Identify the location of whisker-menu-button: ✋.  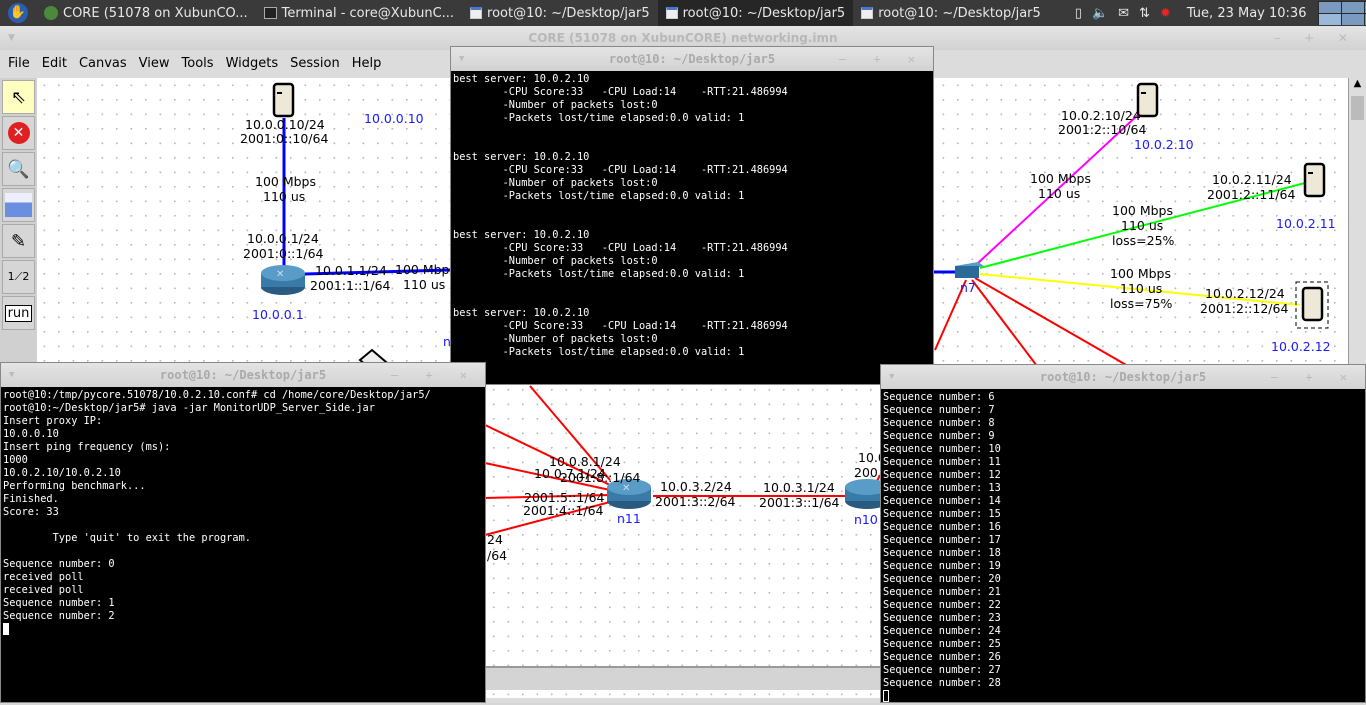
(18, 13).